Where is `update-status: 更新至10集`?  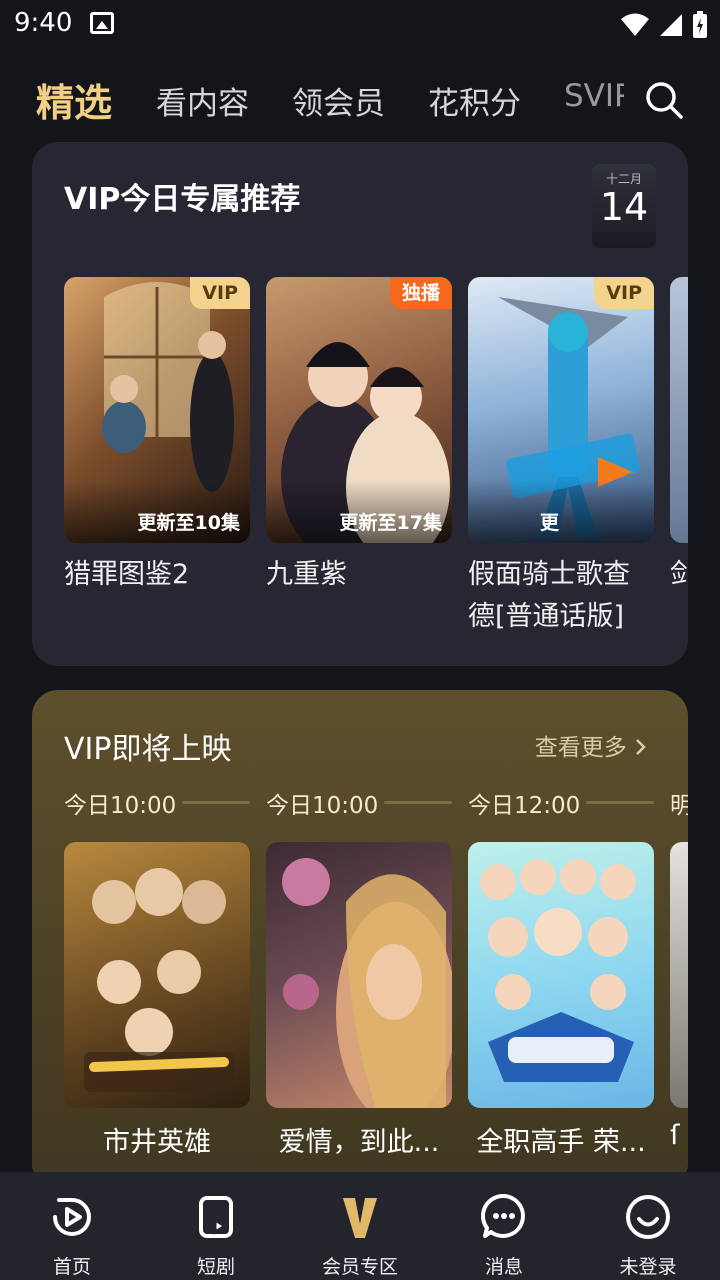
update-status: 更新至10集 is located at coordinates (157, 511).